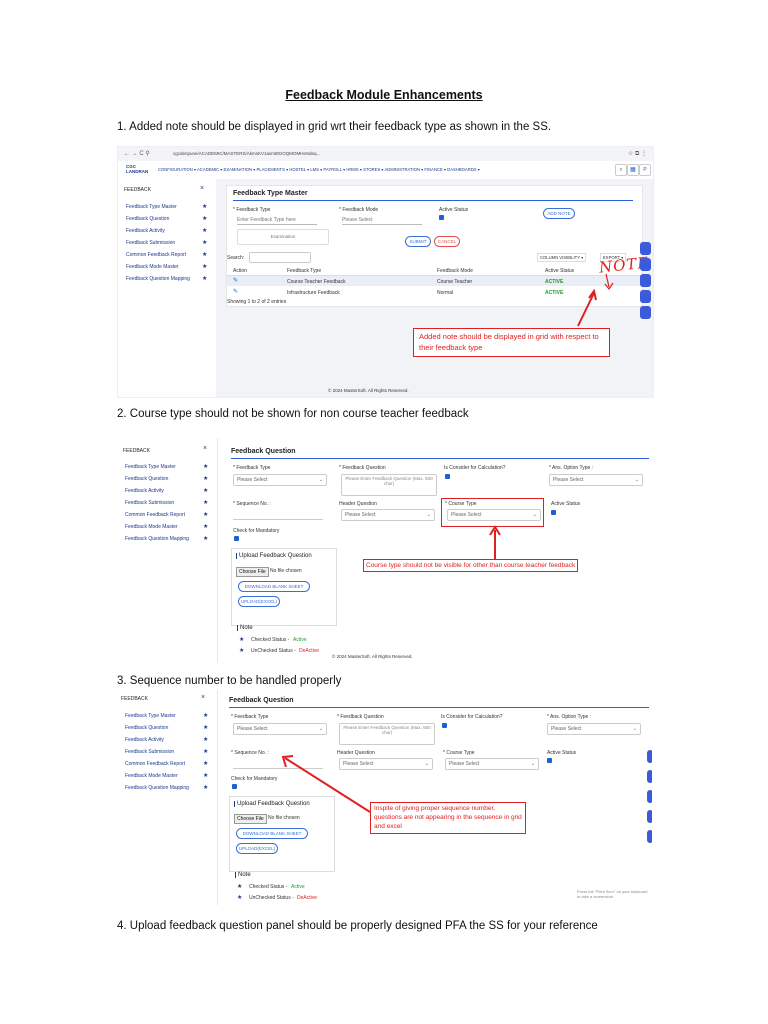  What do you see at coordinates (637, 154) in the screenshot?
I see `browser-action-icons: ☆ ⧉ ⋮` at bounding box center [637, 154].